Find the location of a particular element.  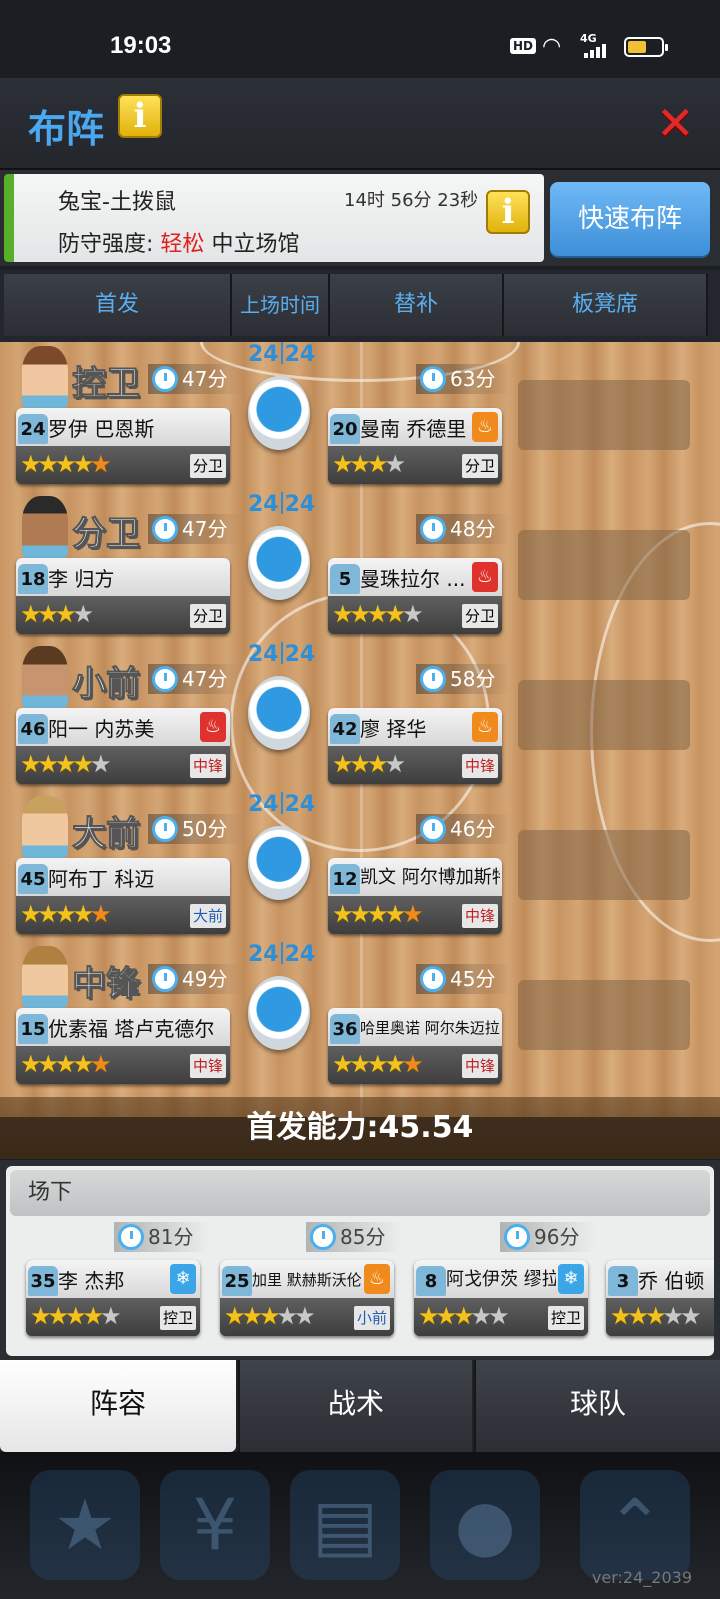

score-left: 24 is located at coordinates (263, 804).